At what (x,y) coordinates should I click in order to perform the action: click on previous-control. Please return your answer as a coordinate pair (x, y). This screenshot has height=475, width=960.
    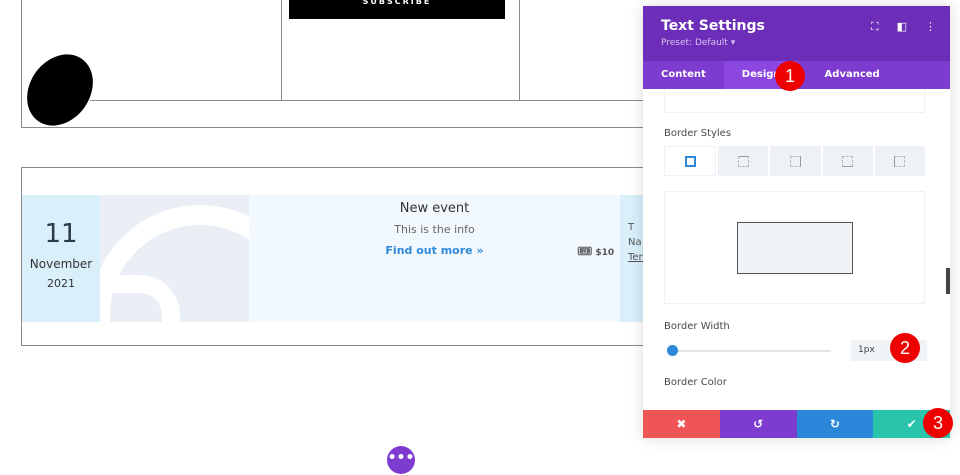
    Looking at the image, I should click on (794, 101).